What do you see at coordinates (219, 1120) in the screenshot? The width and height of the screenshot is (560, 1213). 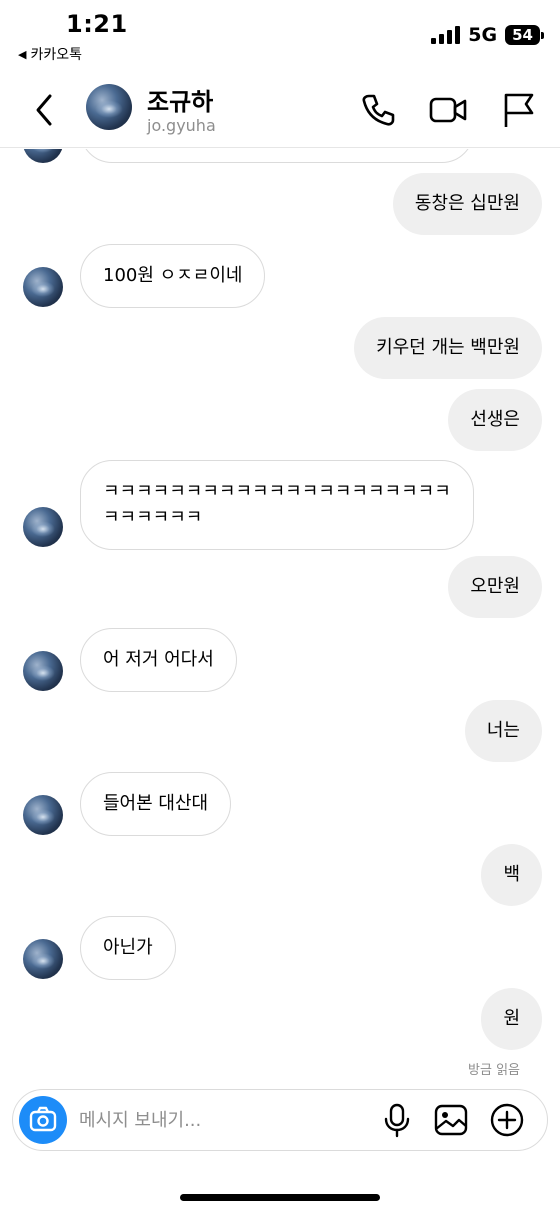 I see `message-input` at bounding box center [219, 1120].